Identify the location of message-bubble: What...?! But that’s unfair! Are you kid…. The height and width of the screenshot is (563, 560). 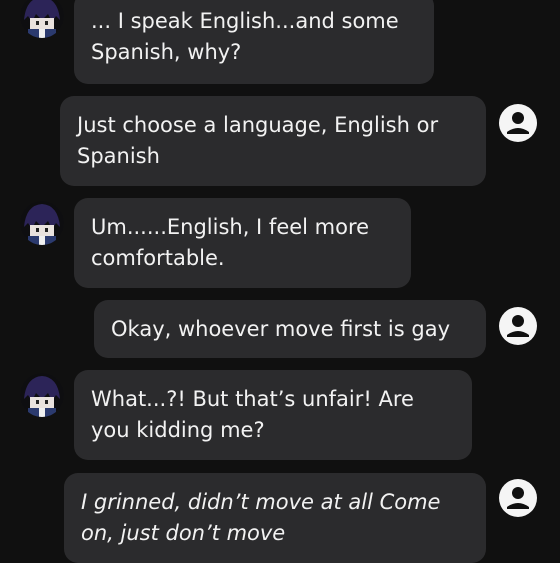
(273, 415).